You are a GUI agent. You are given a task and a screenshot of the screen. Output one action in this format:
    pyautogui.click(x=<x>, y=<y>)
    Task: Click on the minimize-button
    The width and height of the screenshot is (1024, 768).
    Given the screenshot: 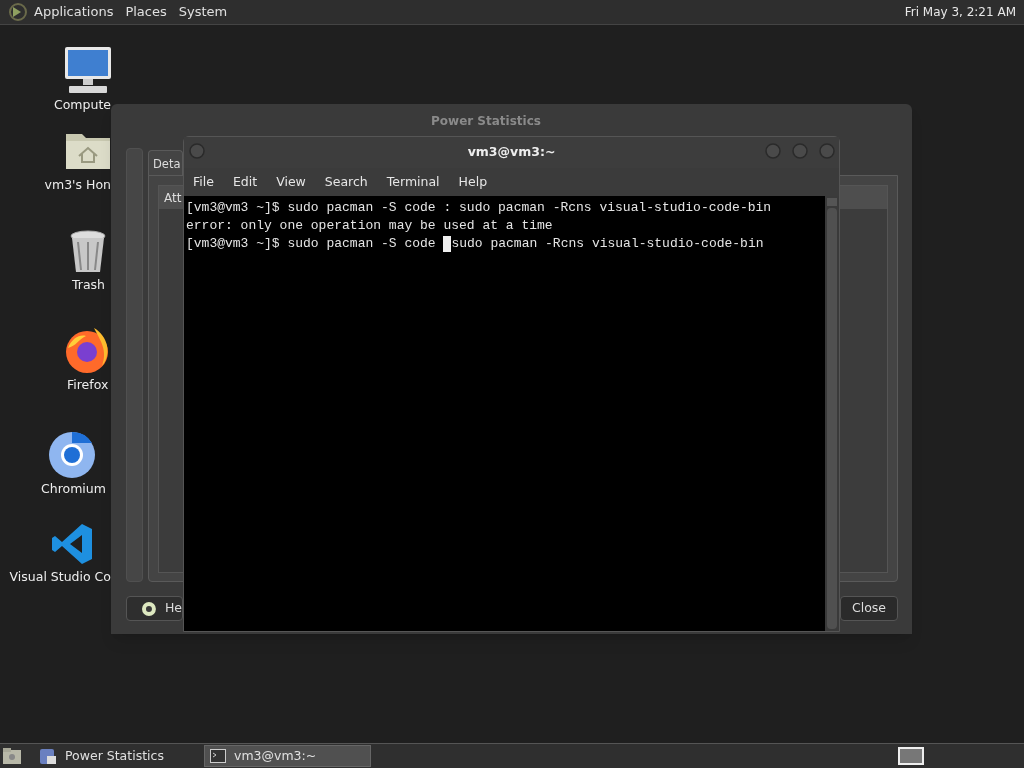 What is the action you would take?
    pyautogui.click(x=773, y=151)
    